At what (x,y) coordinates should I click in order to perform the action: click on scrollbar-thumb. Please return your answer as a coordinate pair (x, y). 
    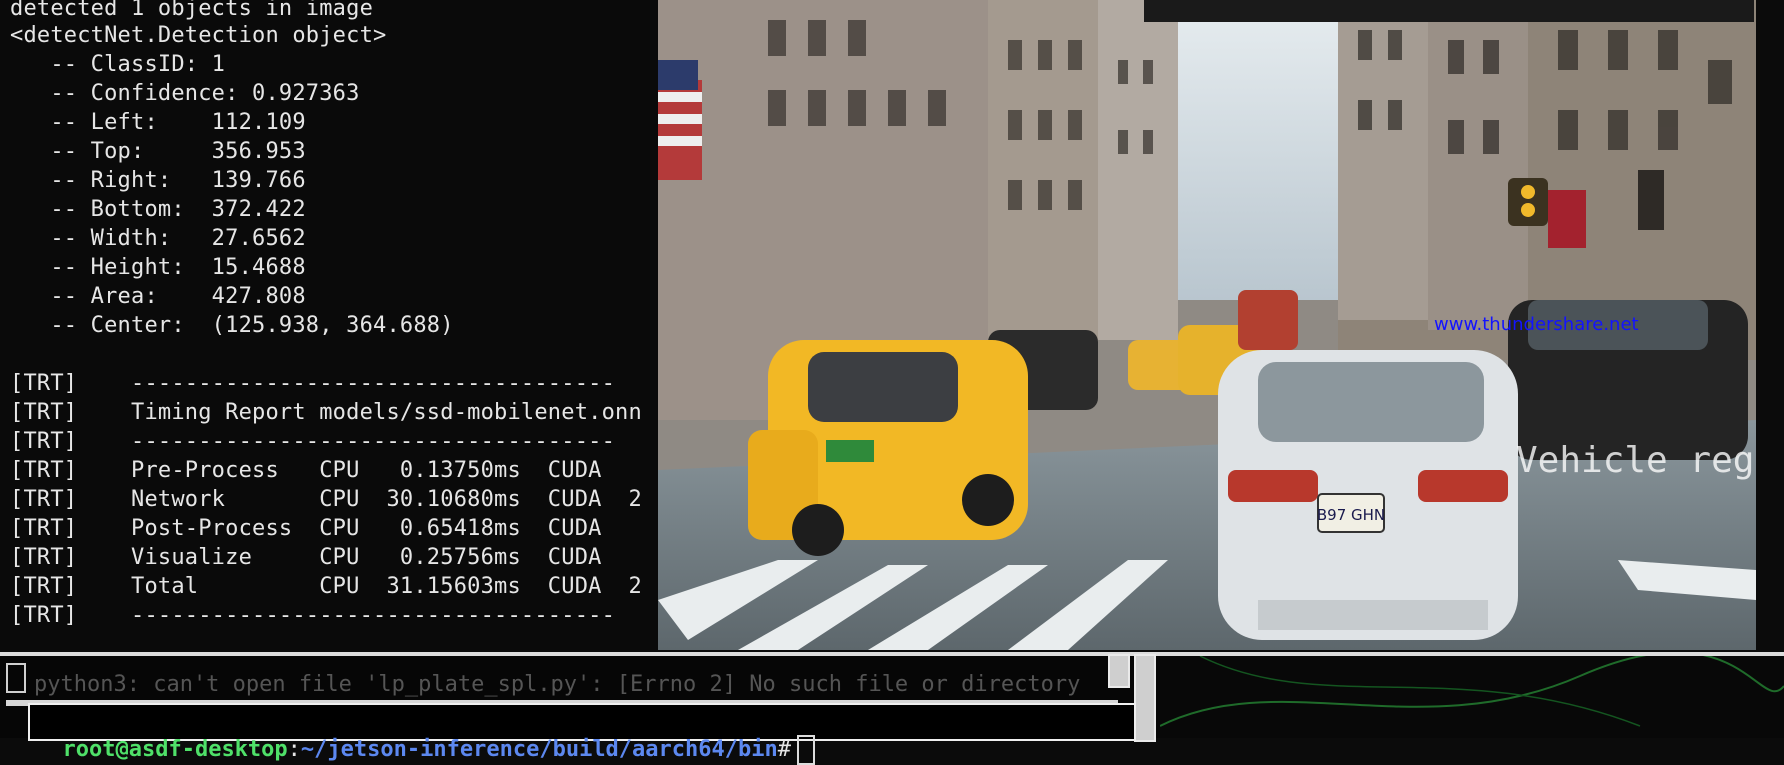
    Looking at the image, I should click on (1119, 671).